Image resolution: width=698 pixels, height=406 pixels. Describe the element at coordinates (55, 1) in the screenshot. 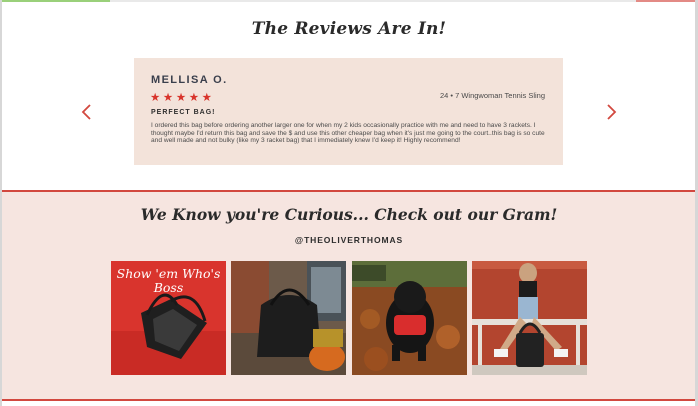

I see `top-accent-green` at that location.